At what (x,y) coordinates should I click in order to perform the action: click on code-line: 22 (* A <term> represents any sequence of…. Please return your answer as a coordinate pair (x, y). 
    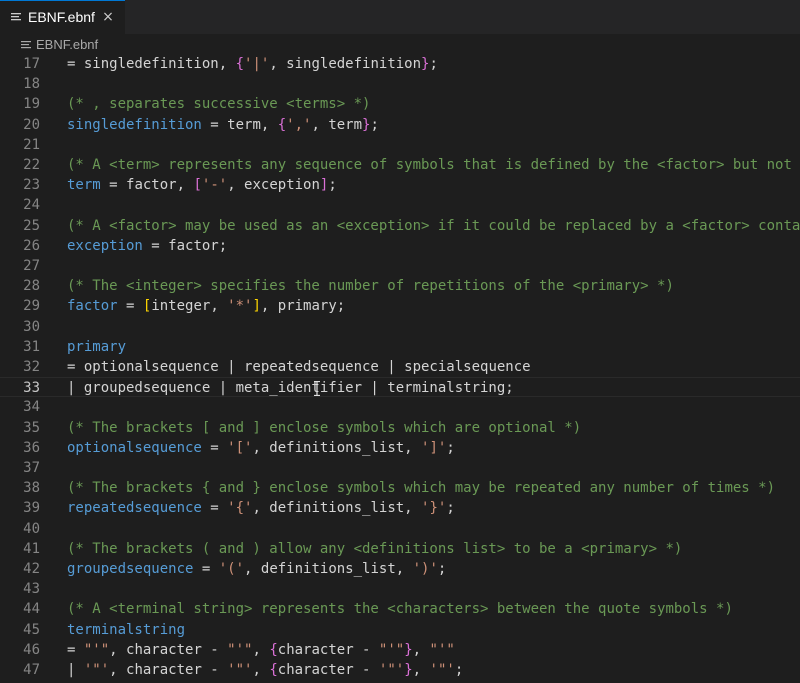
    Looking at the image, I should click on (400, 165).